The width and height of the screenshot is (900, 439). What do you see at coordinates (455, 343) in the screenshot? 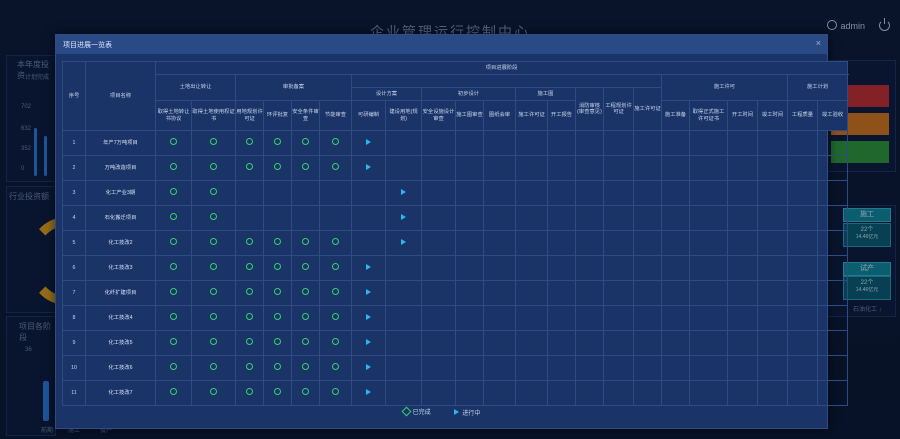
I see `table-row: 9 化工技改5` at bounding box center [455, 343].